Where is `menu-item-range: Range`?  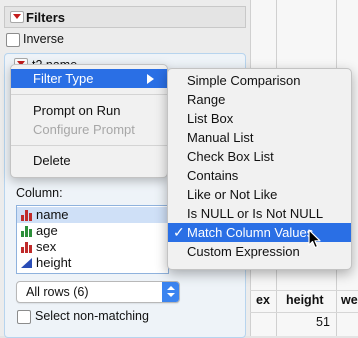 menu-item-range: Range is located at coordinates (259, 99).